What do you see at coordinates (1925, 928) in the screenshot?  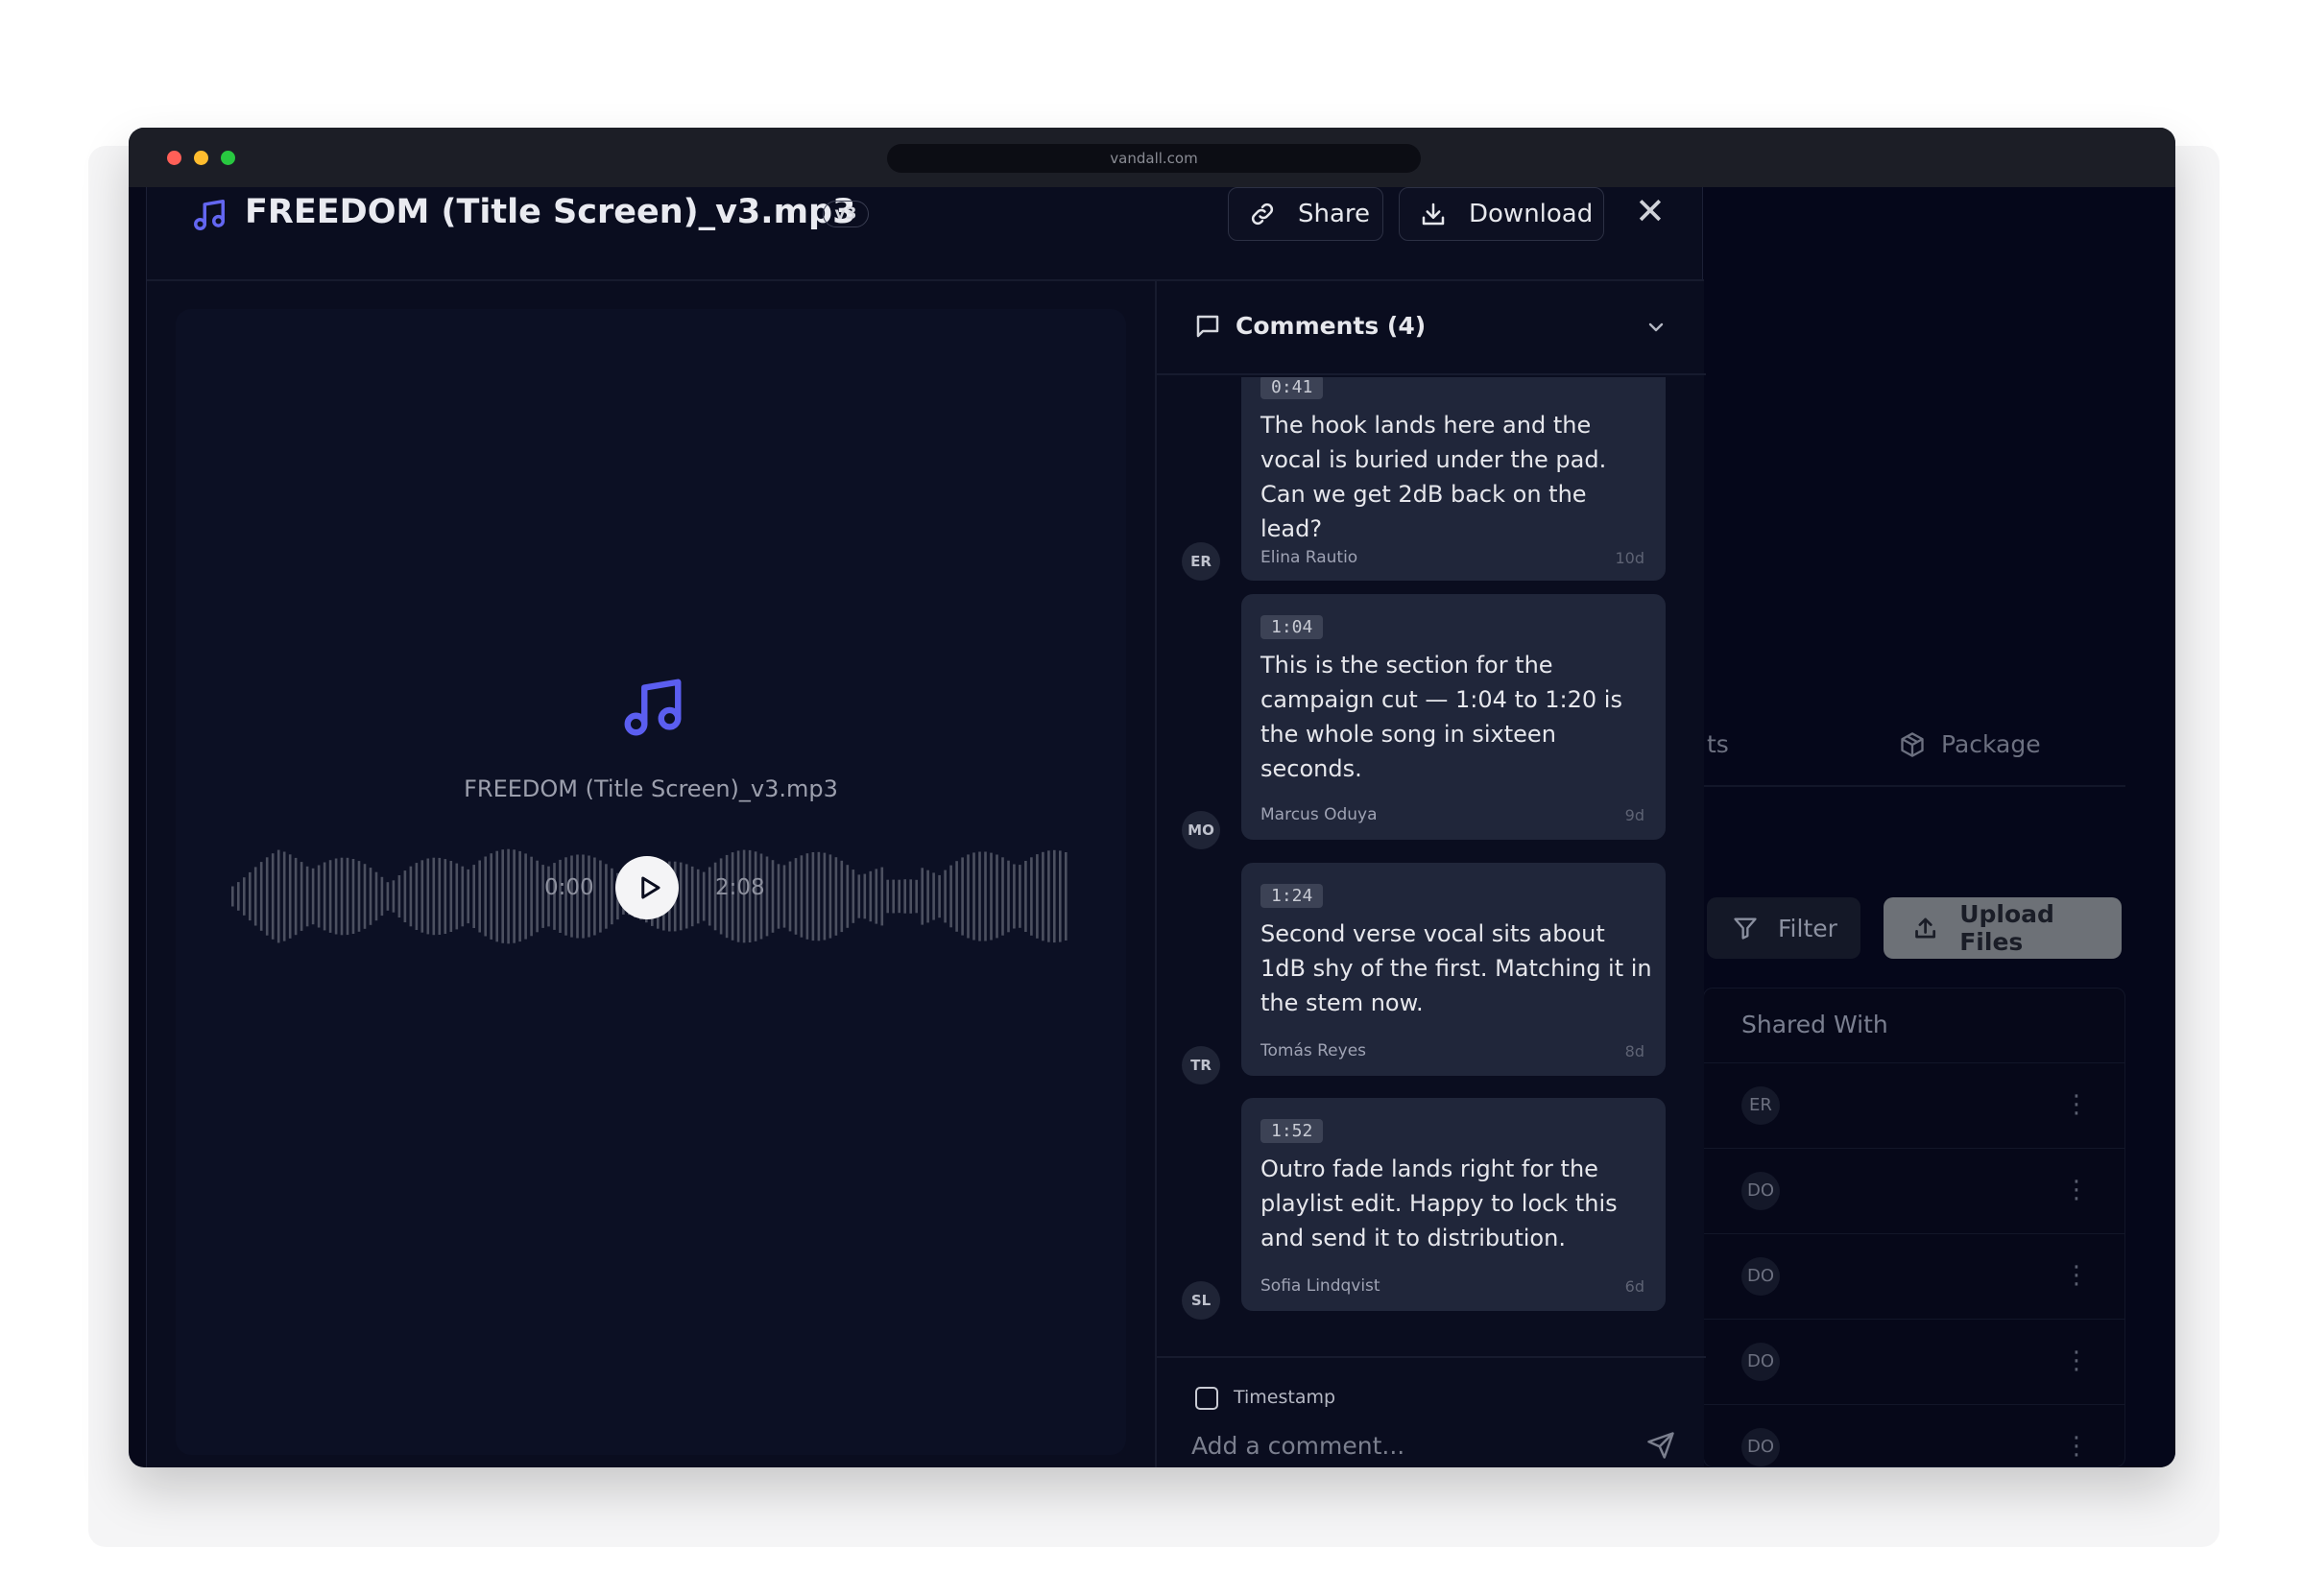 I see `upload-icon` at bounding box center [1925, 928].